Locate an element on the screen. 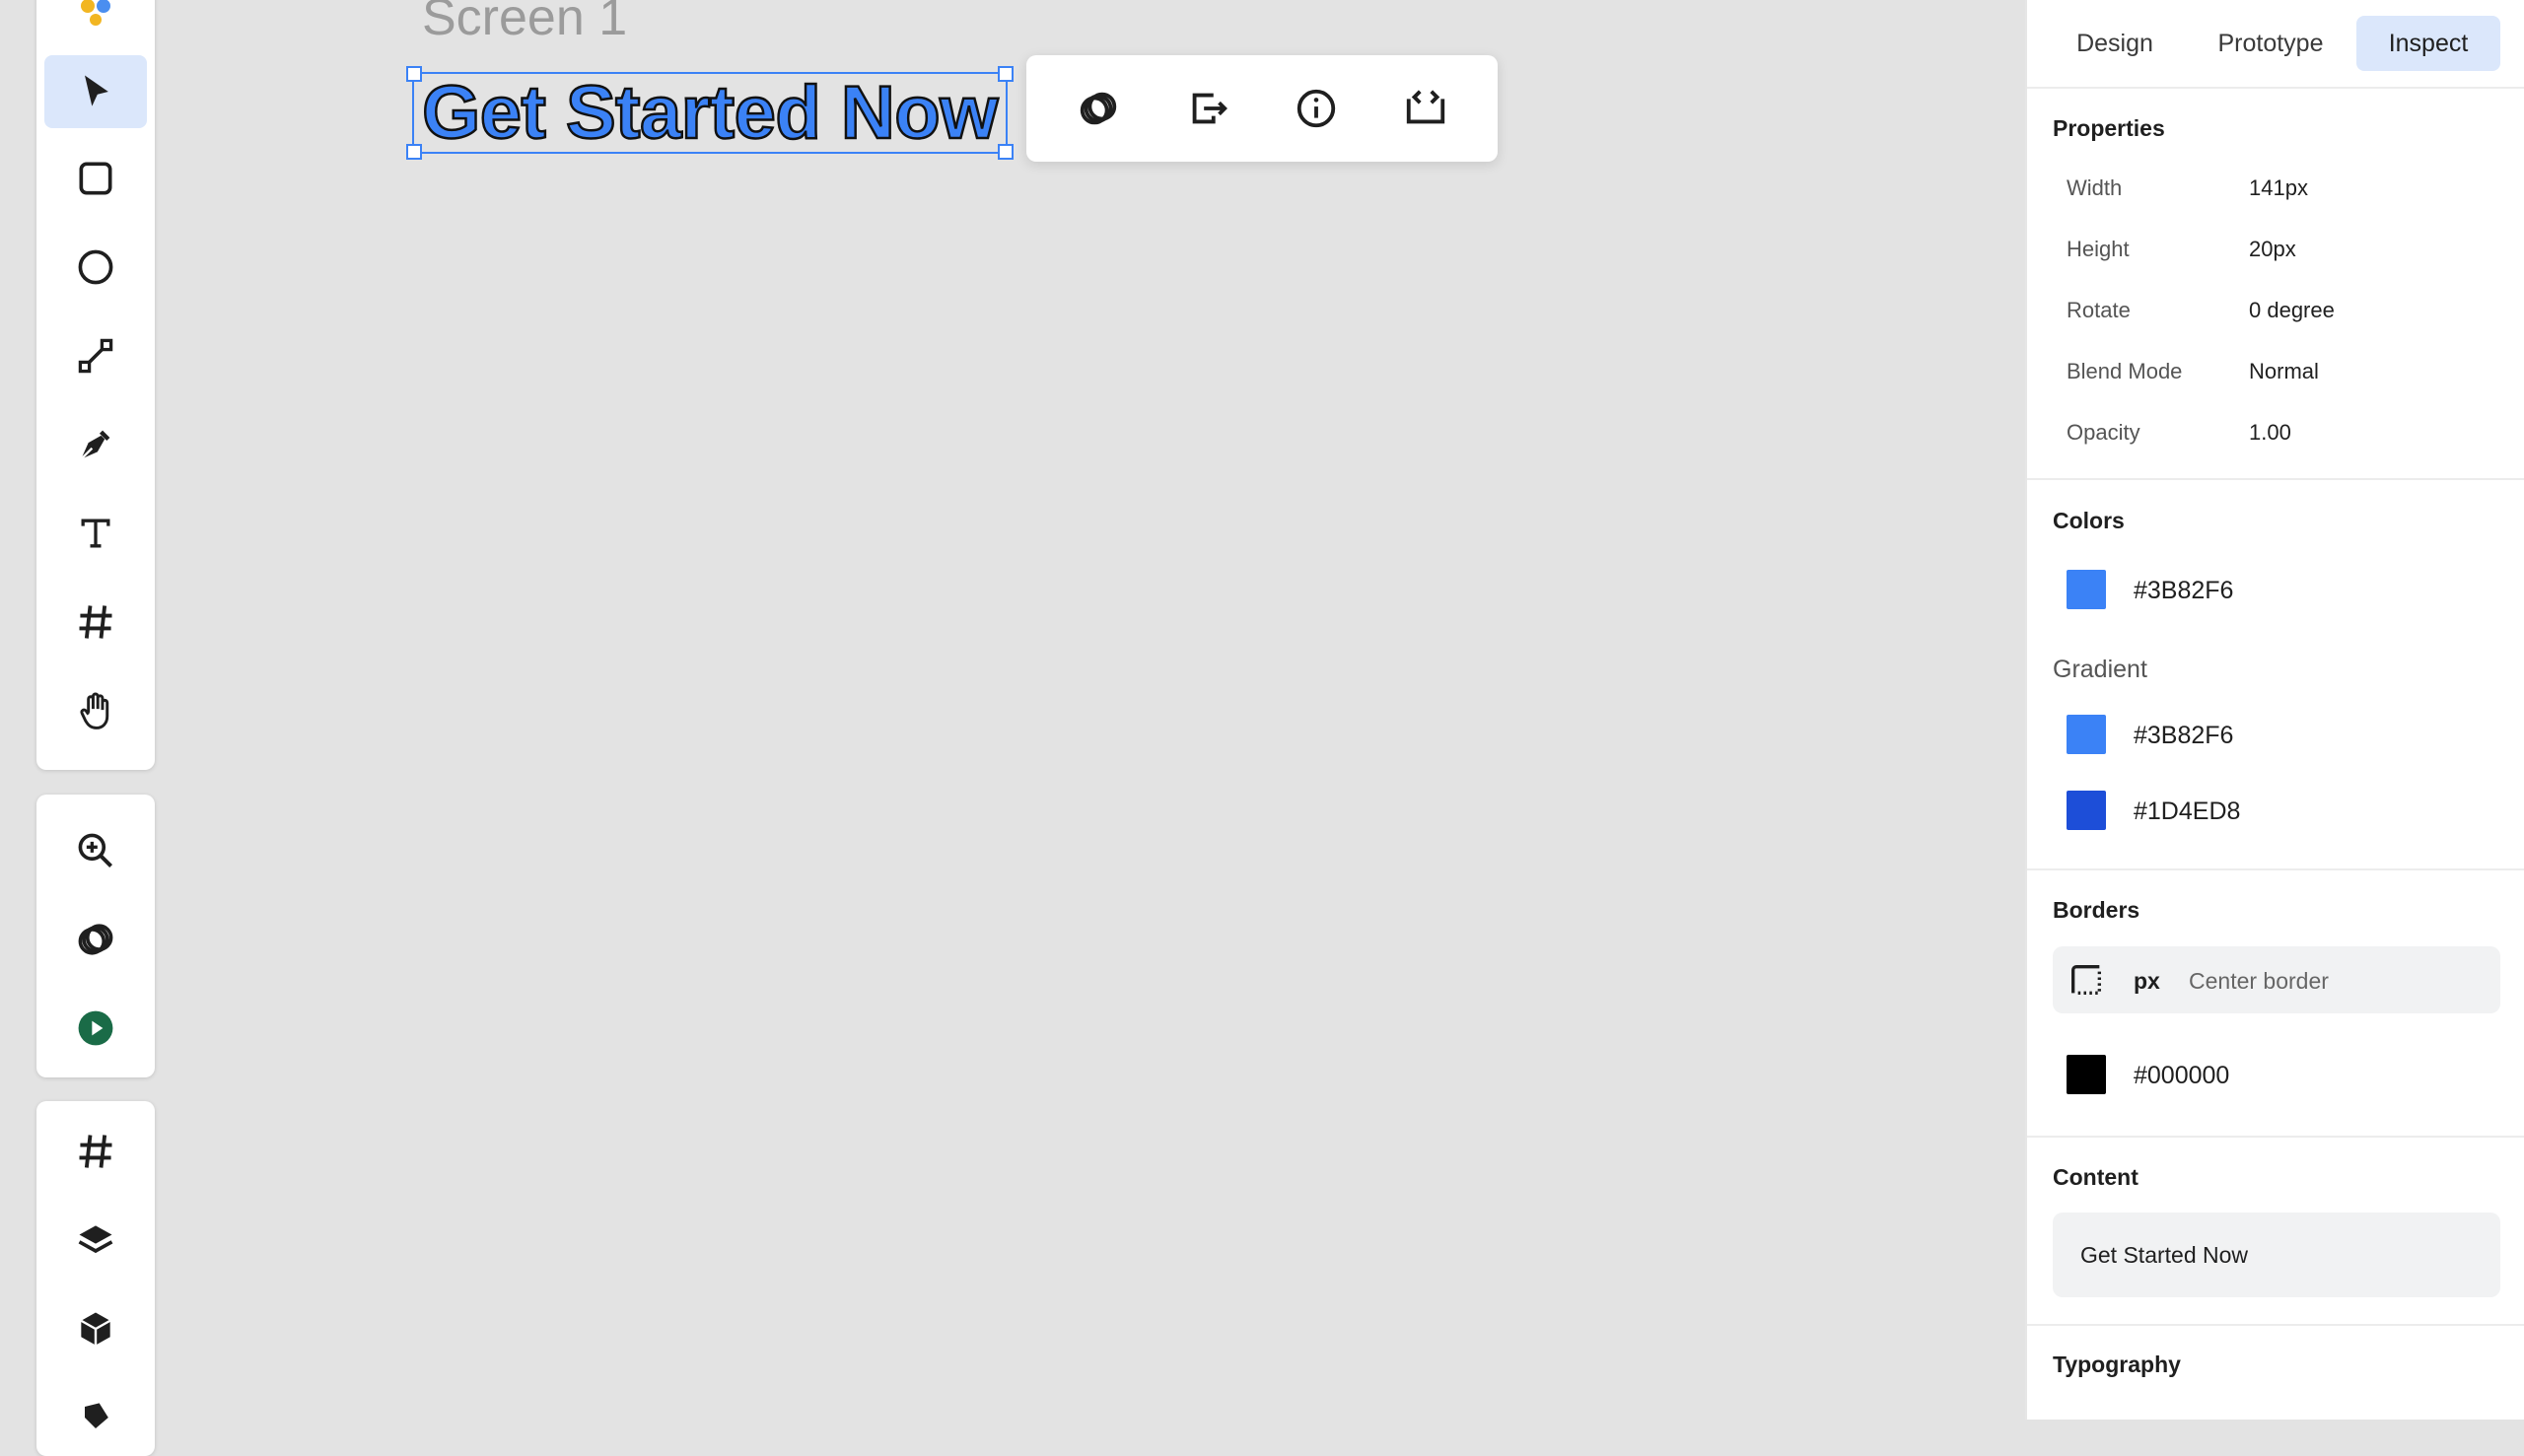  rectangle-tool is located at coordinates (95, 178).